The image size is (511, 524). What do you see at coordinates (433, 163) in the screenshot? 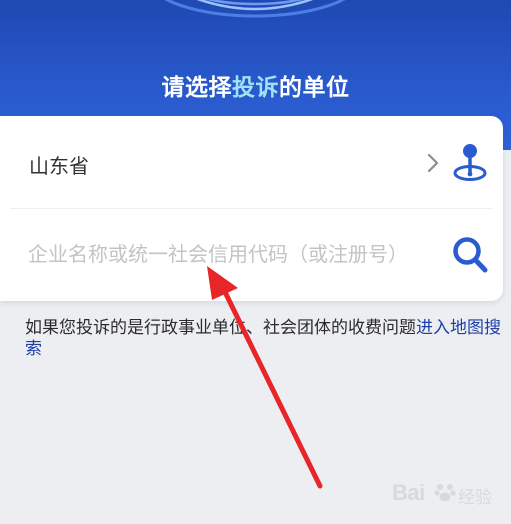
I see `chevron-right-icon` at bounding box center [433, 163].